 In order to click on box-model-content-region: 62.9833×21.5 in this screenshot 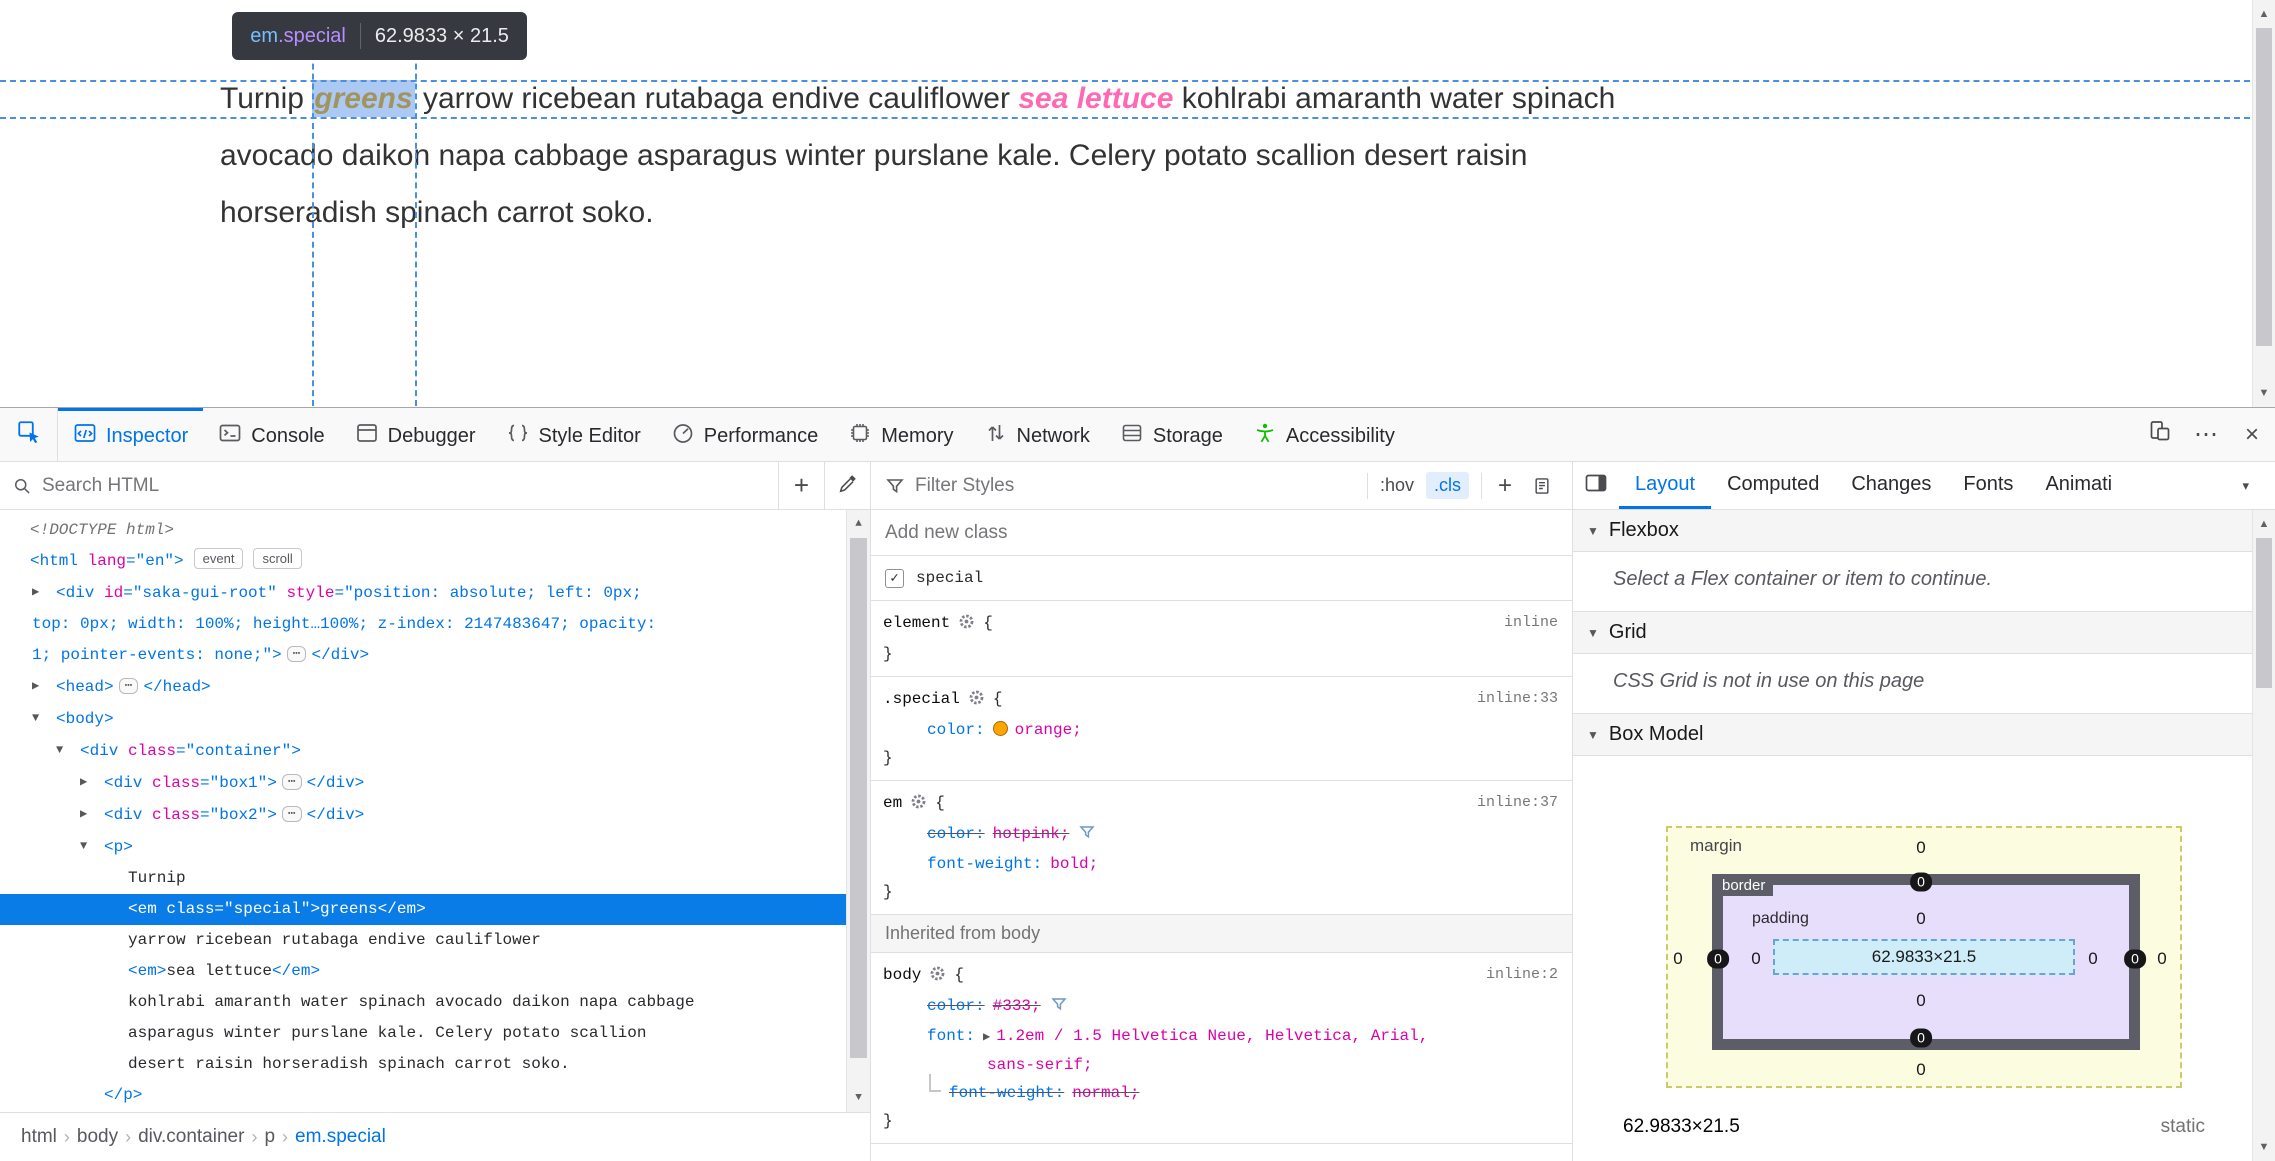, I will do `click(1924, 957)`.